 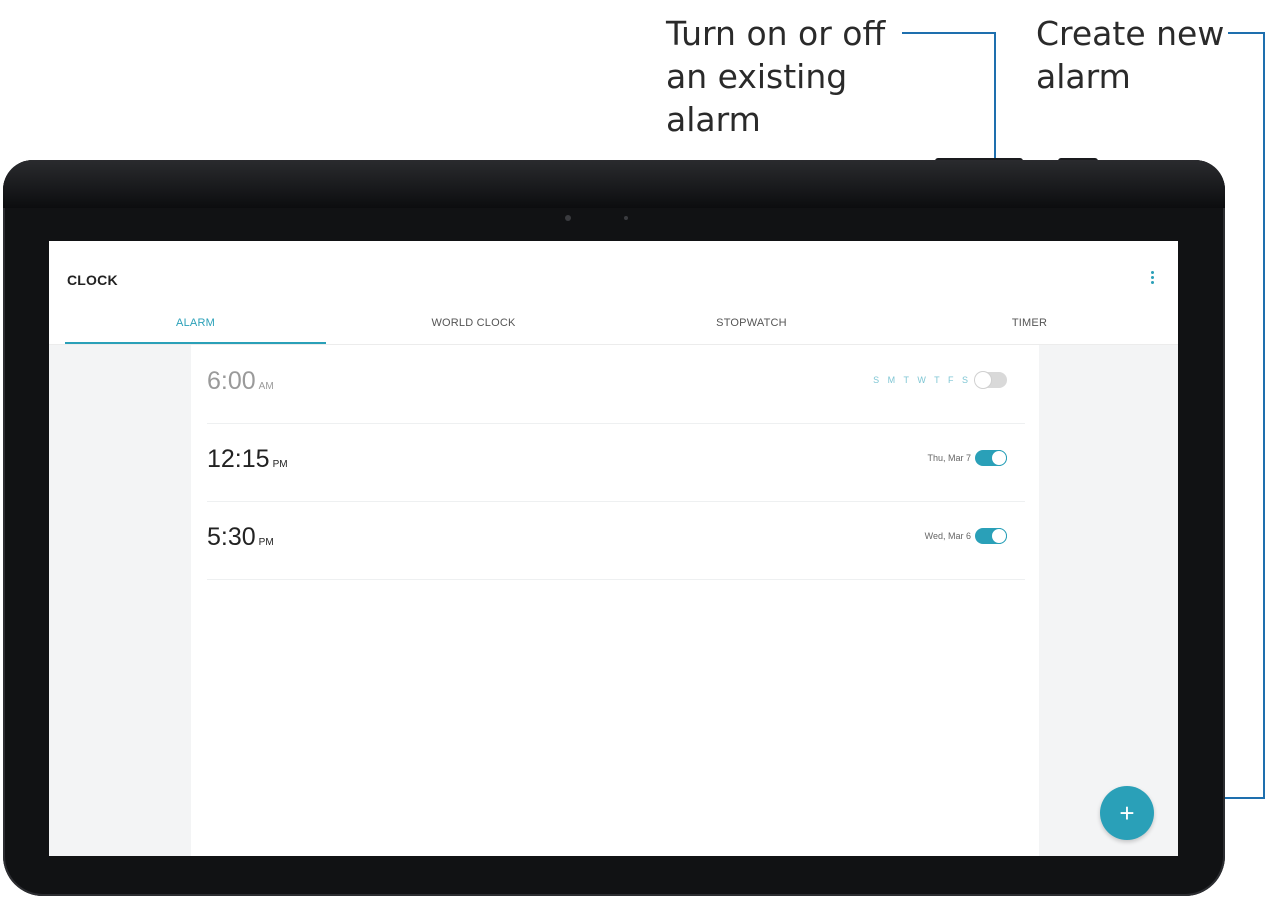 I want to click on tab-timer: TIMER, so click(x=1029, y=328).